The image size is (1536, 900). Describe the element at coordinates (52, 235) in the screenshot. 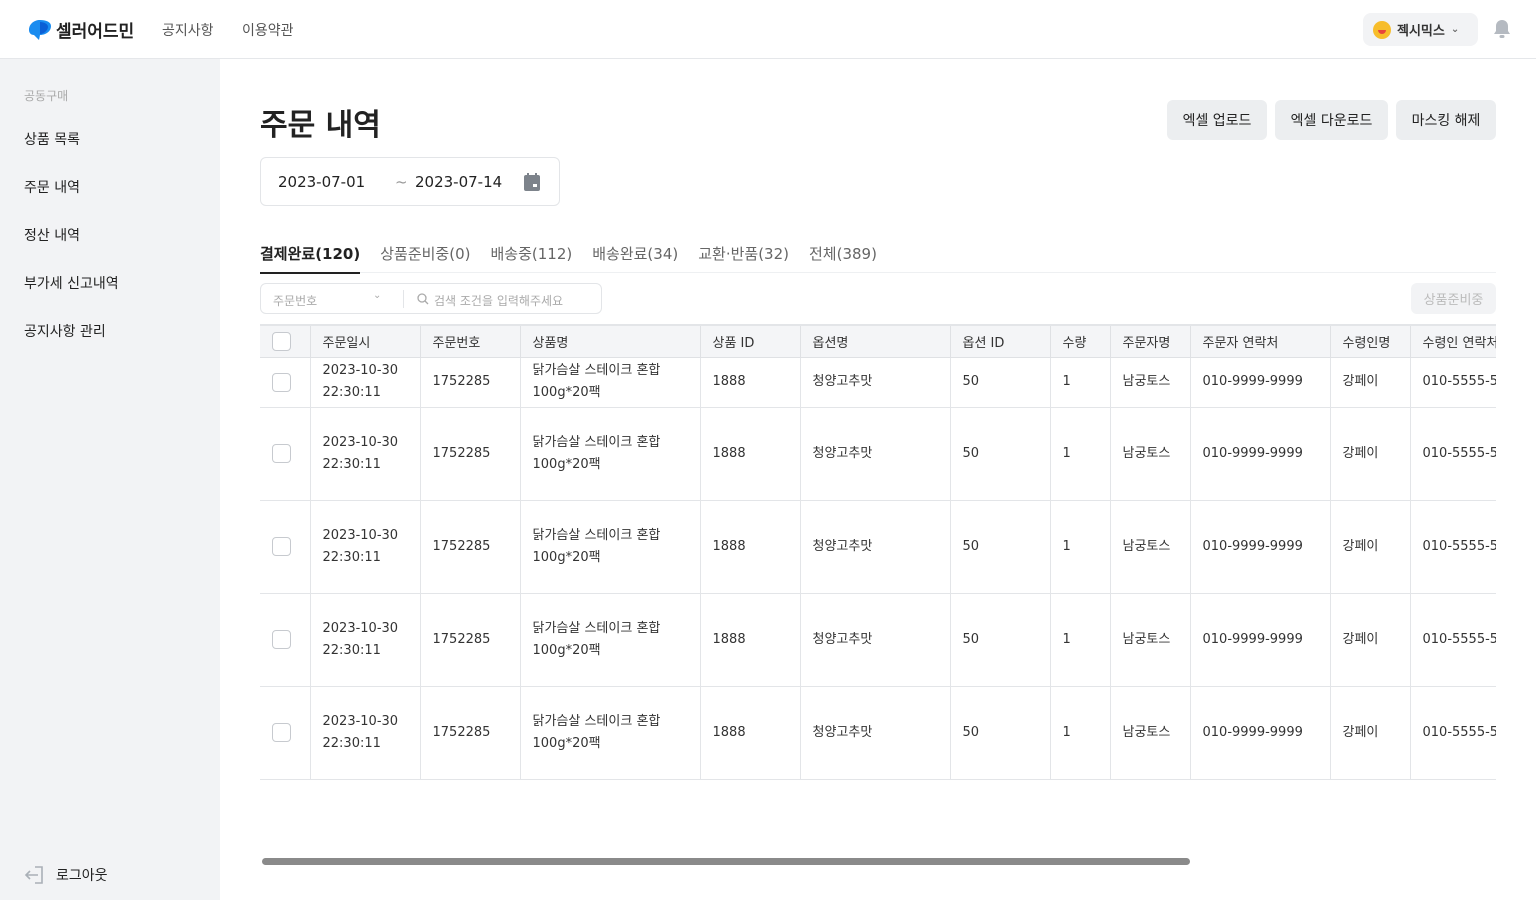

I see `sidebar-item-settlement: 정산 내역` at that location.